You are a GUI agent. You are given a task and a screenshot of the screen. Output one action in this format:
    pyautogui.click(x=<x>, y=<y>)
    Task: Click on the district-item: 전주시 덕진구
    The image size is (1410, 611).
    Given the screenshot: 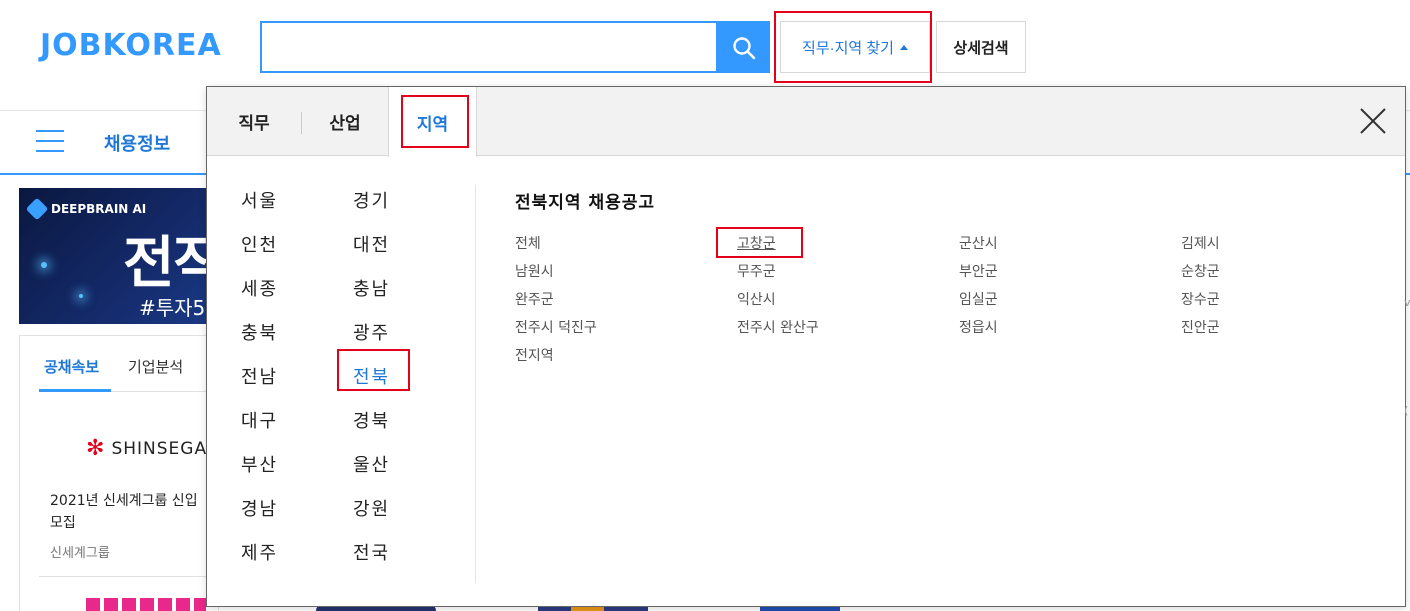 What is the action you would take?
    pyautogui.click(x=556, y=327)
    